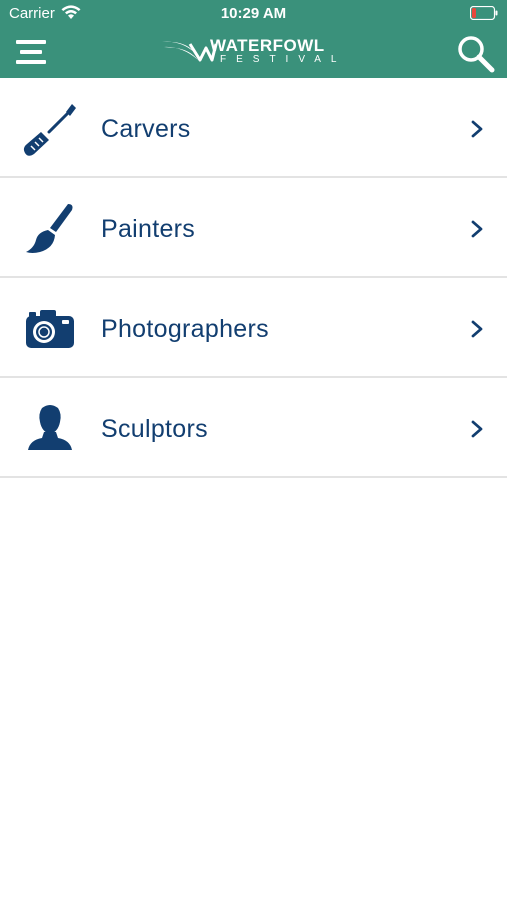 The height and width of the screenshot is (900, 507). I want to click on paintbrush-icon, so click(49, 228).